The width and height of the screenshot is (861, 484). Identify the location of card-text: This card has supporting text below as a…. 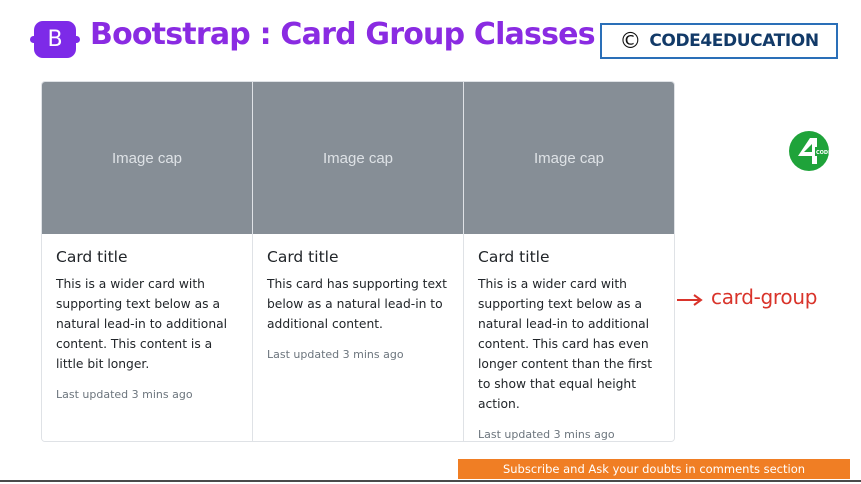
(357, 304).